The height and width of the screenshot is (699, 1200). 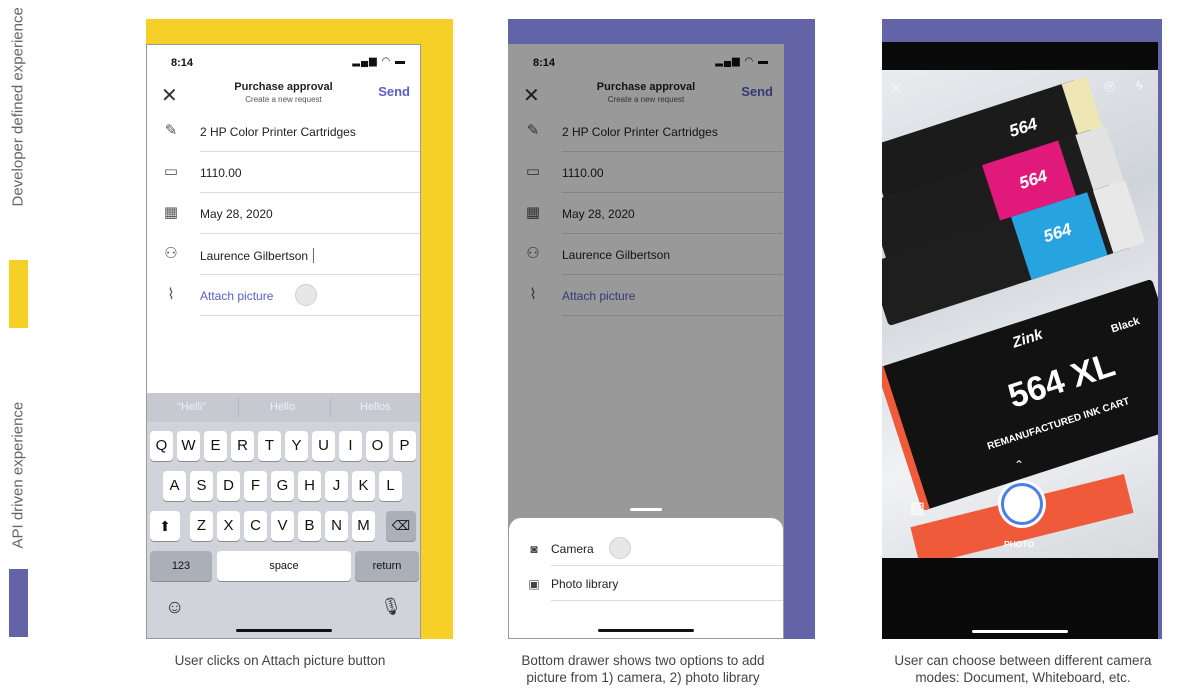 I want to click on approver-field: Laurence Gilbertson, so click(x=257, y=255).